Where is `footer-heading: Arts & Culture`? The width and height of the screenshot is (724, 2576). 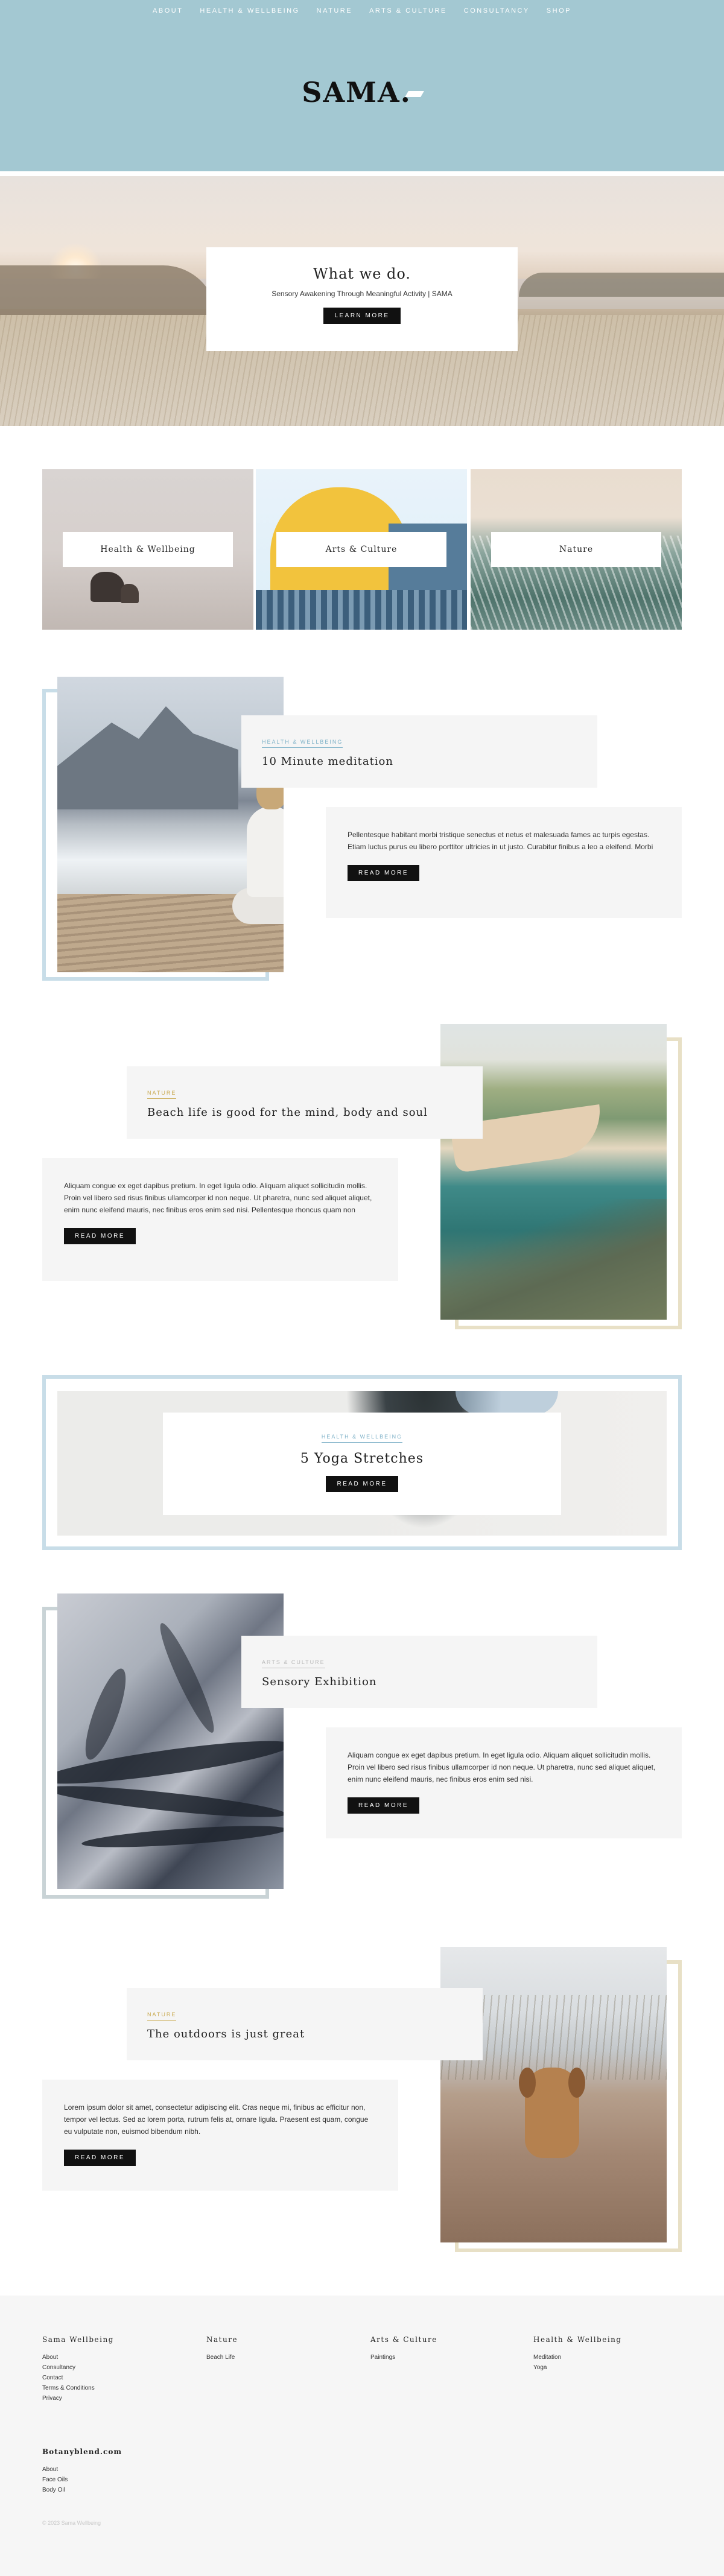 footer-heading: Arts & Culture is located at coordinates (404, 2339).